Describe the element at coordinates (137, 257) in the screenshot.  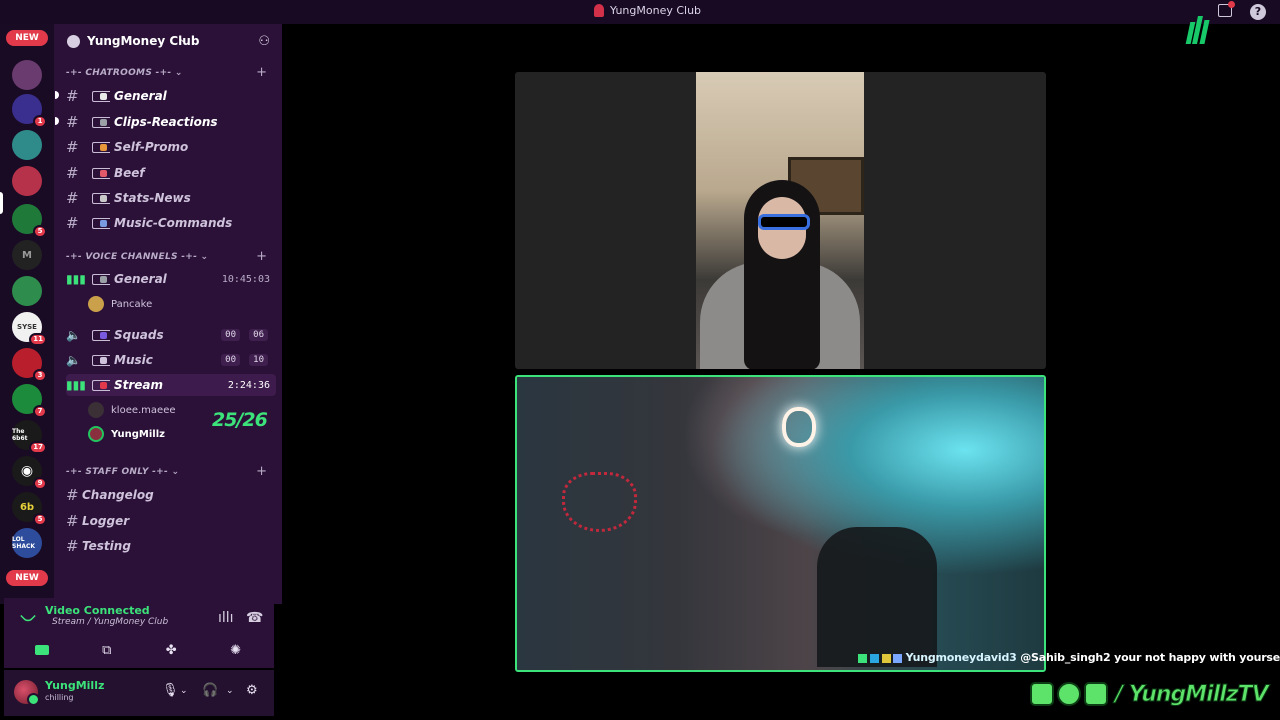
I see `category-voice: -+- VOICE CHANNELS -+- ⌄` at that location.